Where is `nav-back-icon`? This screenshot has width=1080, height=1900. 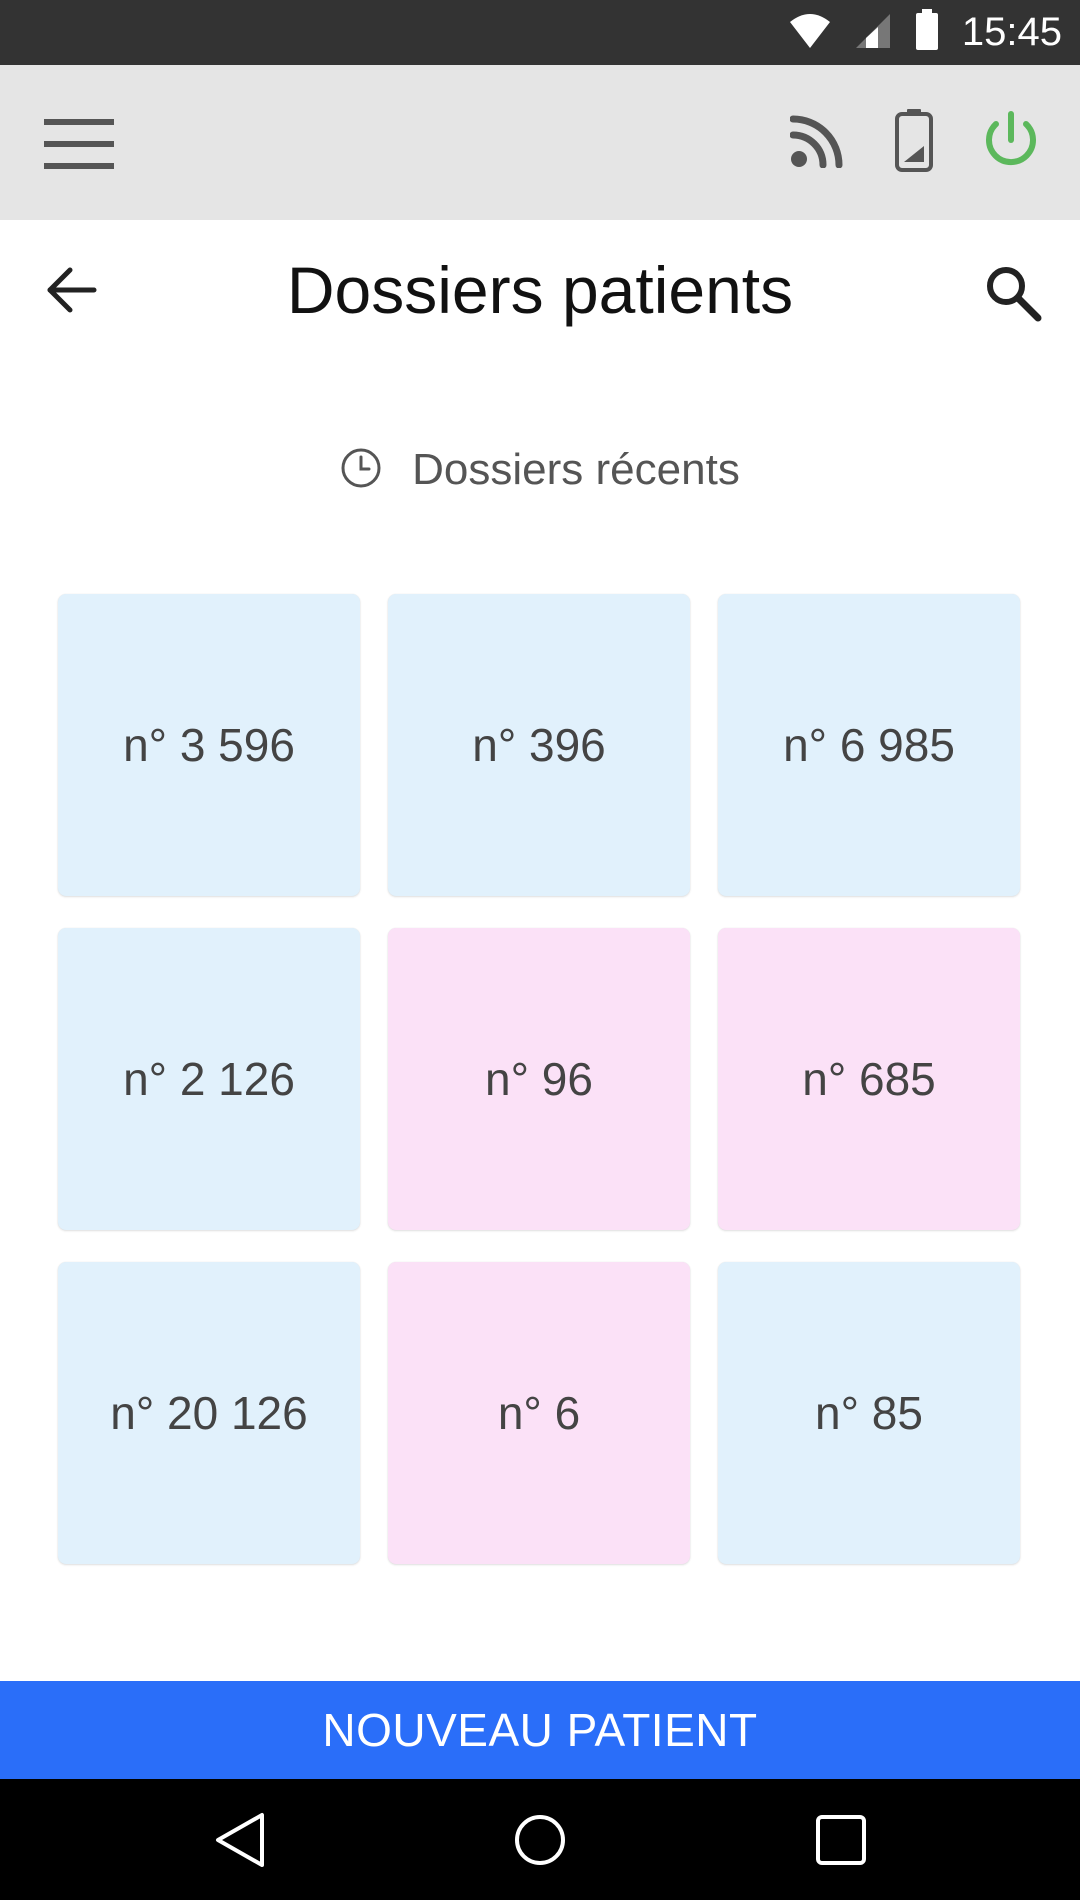
nav-back-icon is located at coordinates (241, 1840).